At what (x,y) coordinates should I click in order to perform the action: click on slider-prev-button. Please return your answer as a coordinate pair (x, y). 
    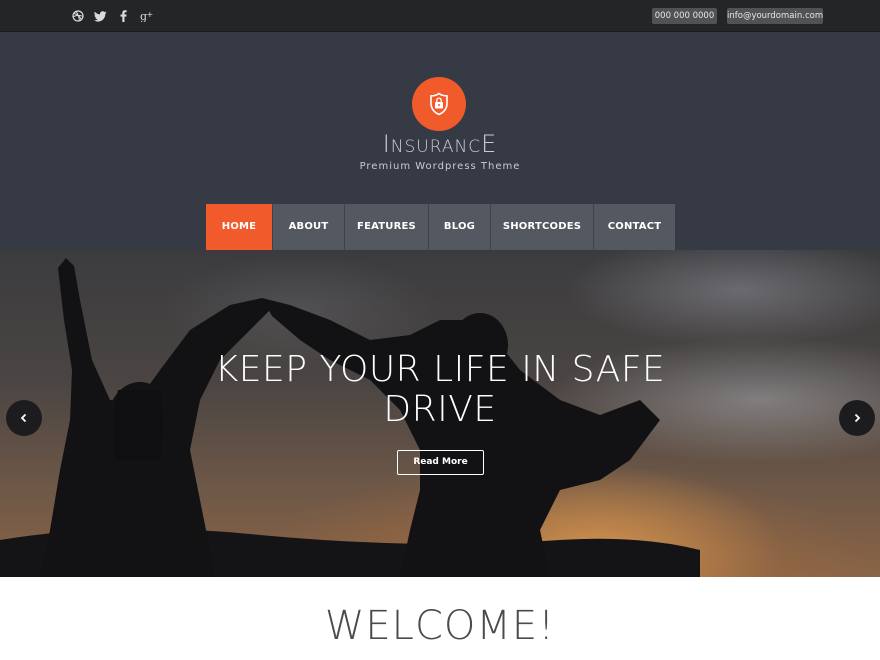
    Looking at the image, I should click on (24, 418).